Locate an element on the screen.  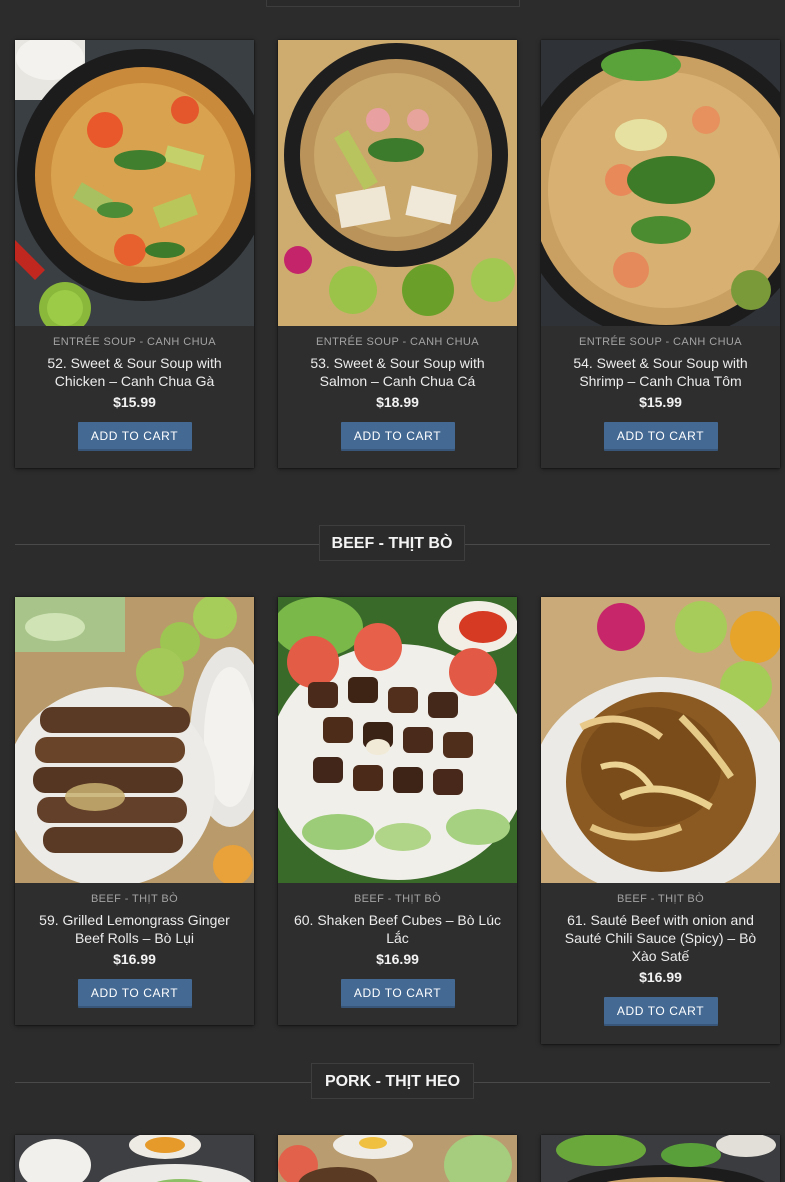
section-header-beef: BEEF - THỊT BÒ is located at coordinates (392, 545).